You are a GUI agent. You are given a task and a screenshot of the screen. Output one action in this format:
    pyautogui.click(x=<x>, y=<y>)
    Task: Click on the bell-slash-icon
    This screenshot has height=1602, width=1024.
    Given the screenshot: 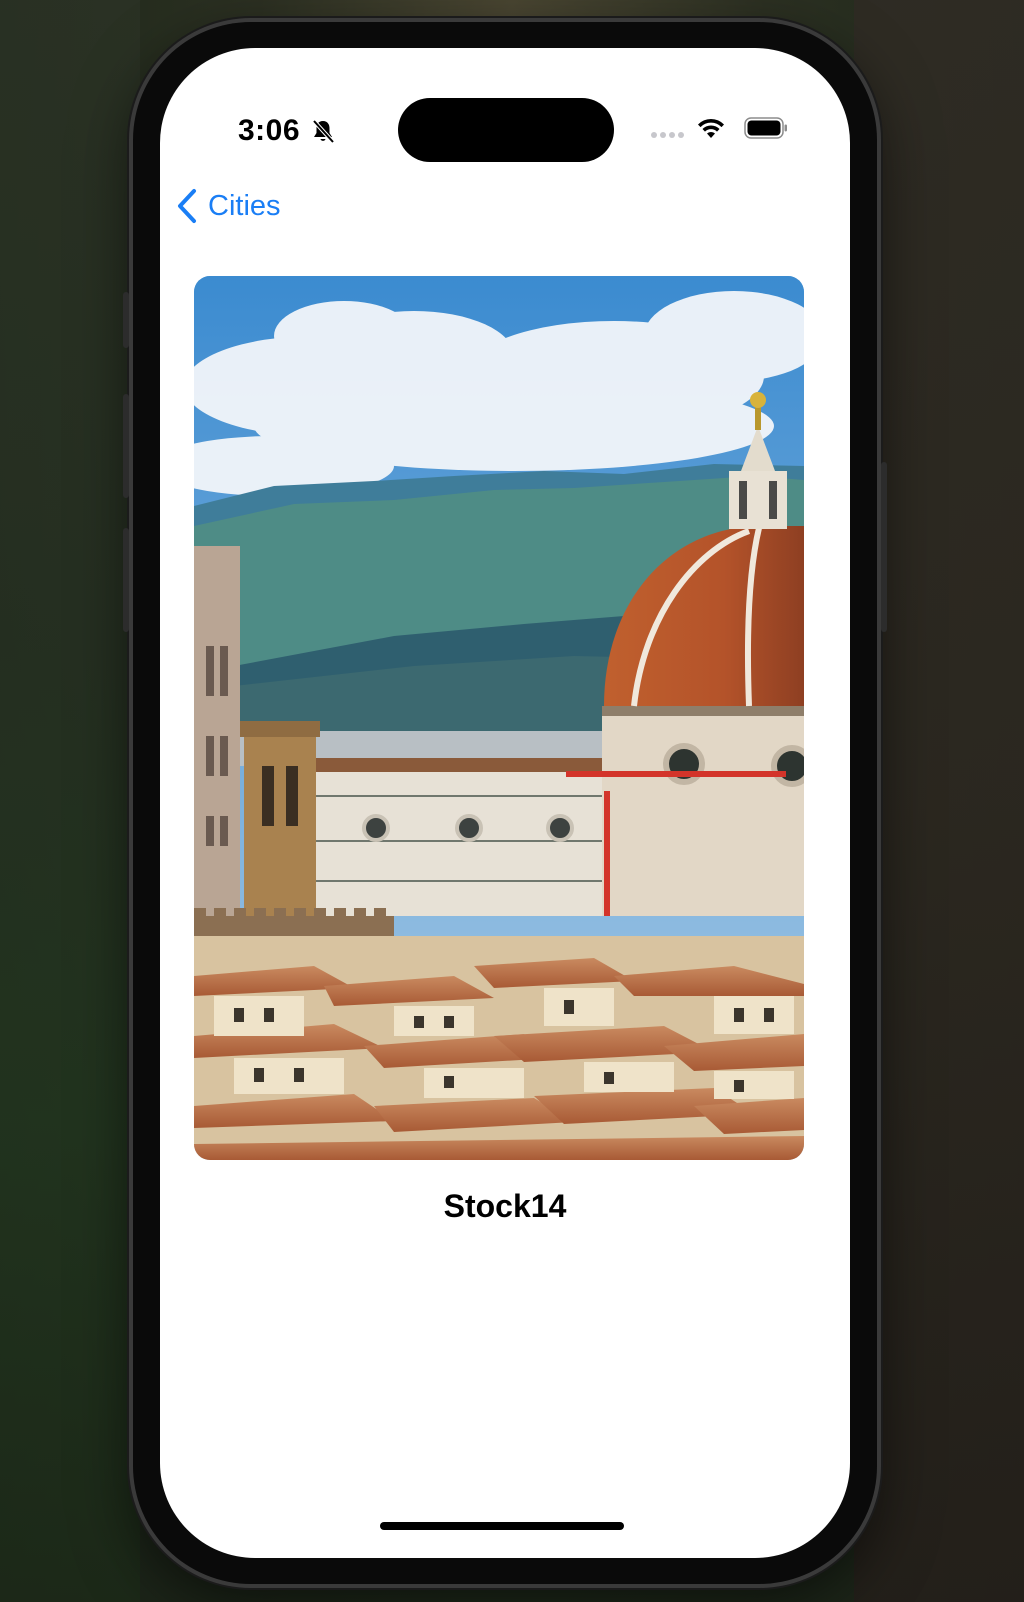 What is the action you would take?
    pyautogui.click(x=323, y=131)
    